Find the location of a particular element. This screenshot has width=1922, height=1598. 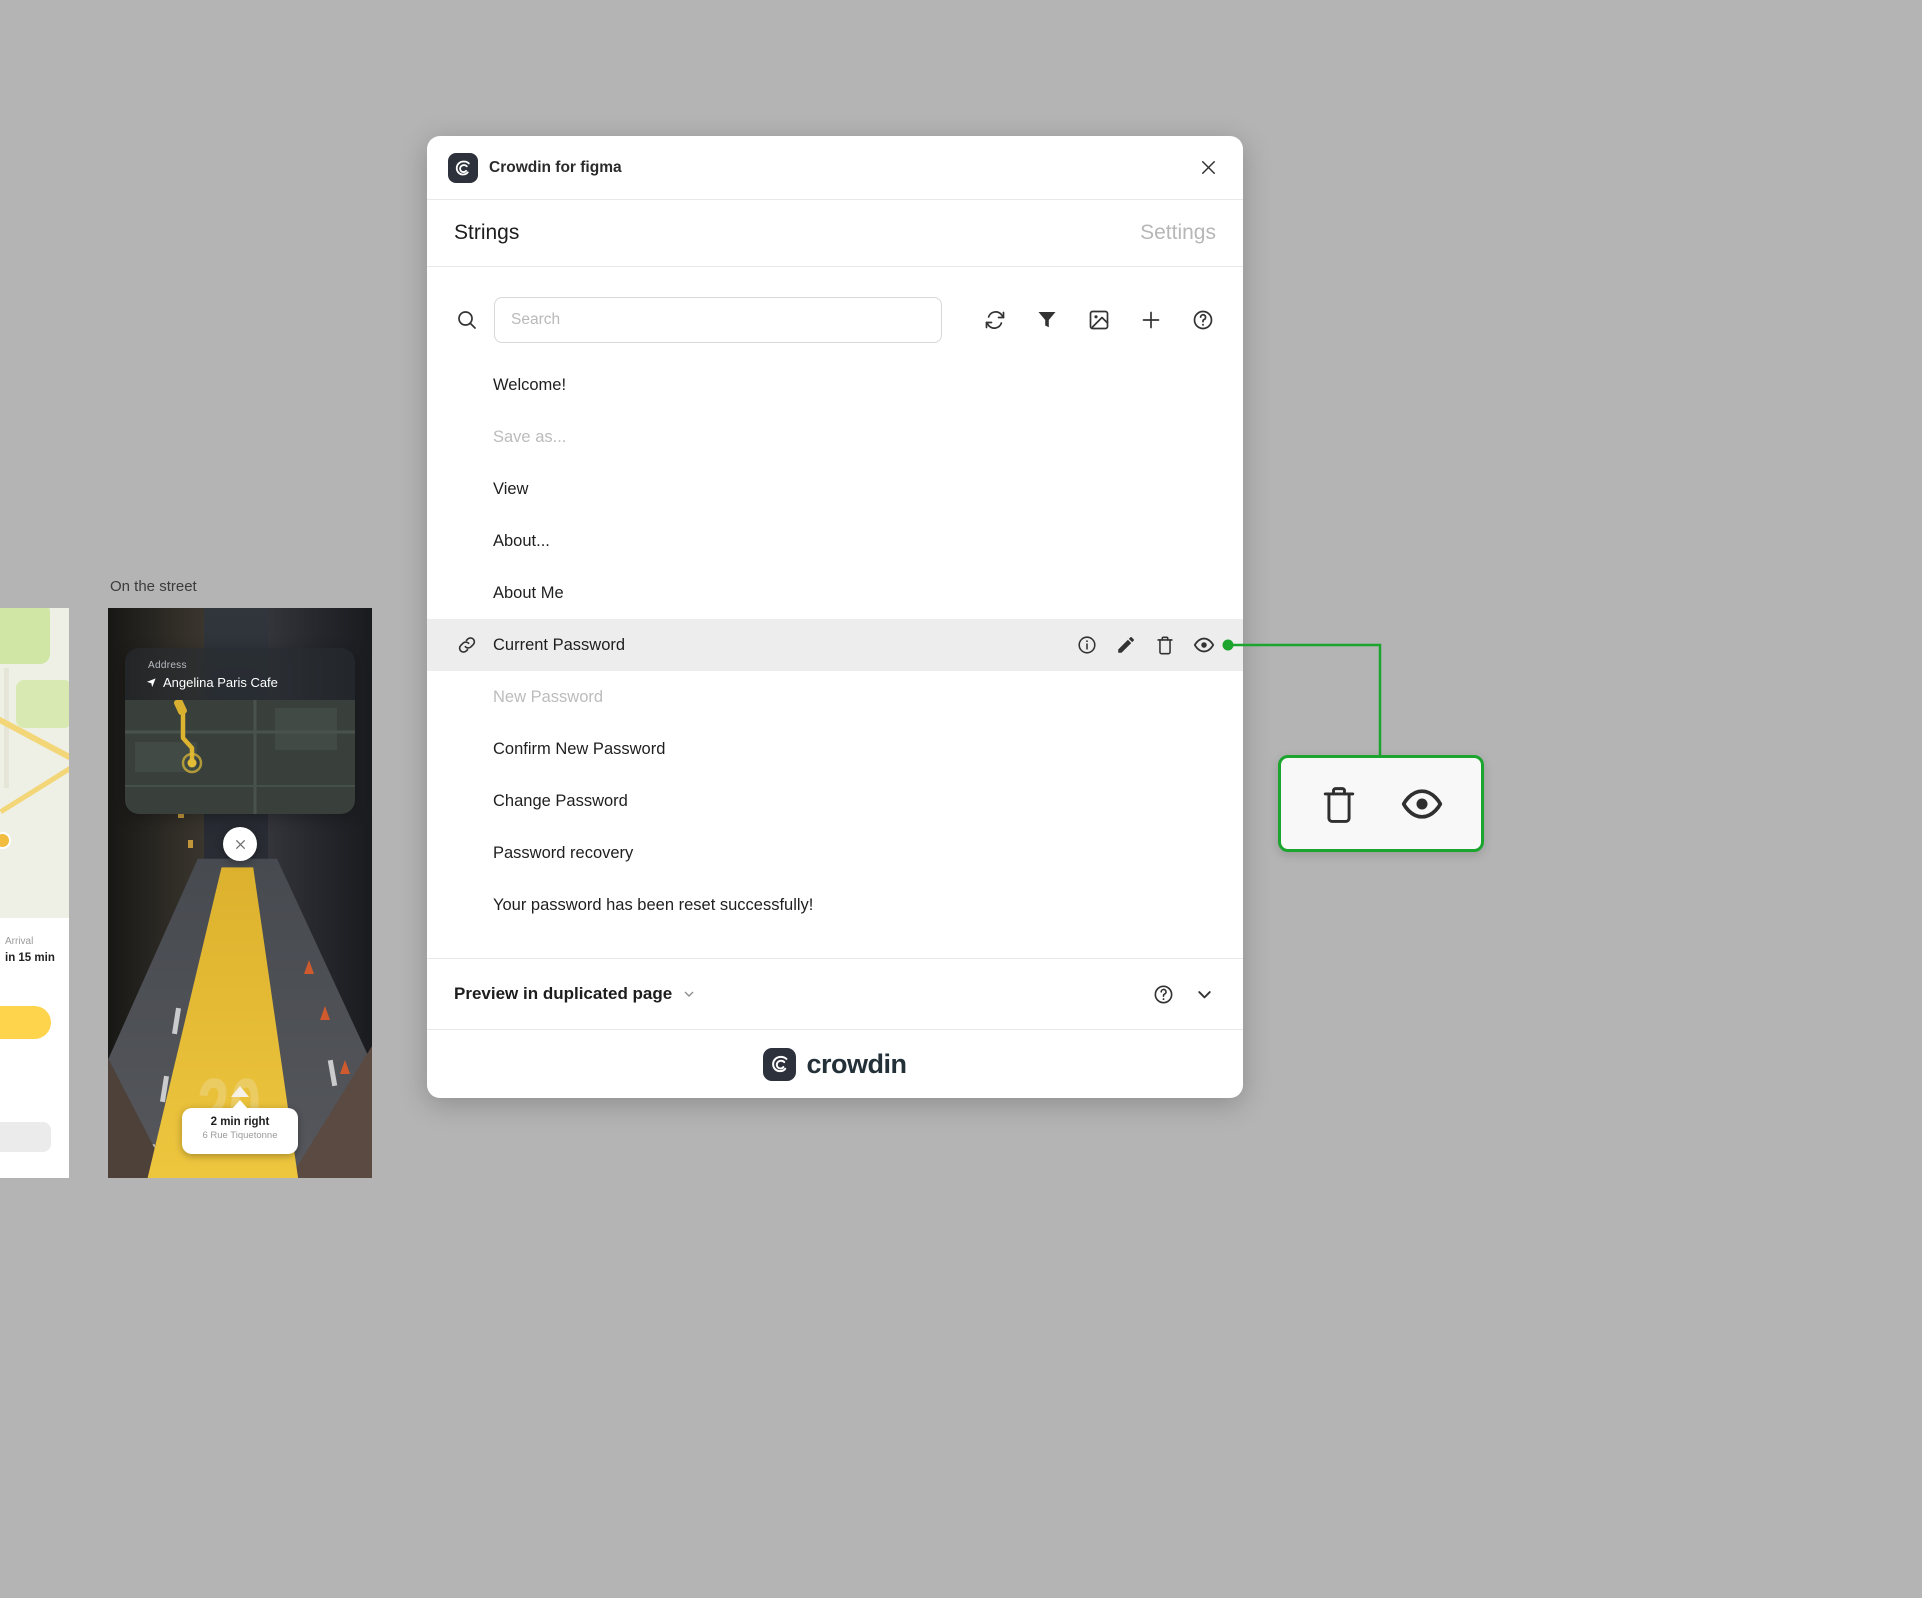

map-preview is located at coordinates (34, 763).